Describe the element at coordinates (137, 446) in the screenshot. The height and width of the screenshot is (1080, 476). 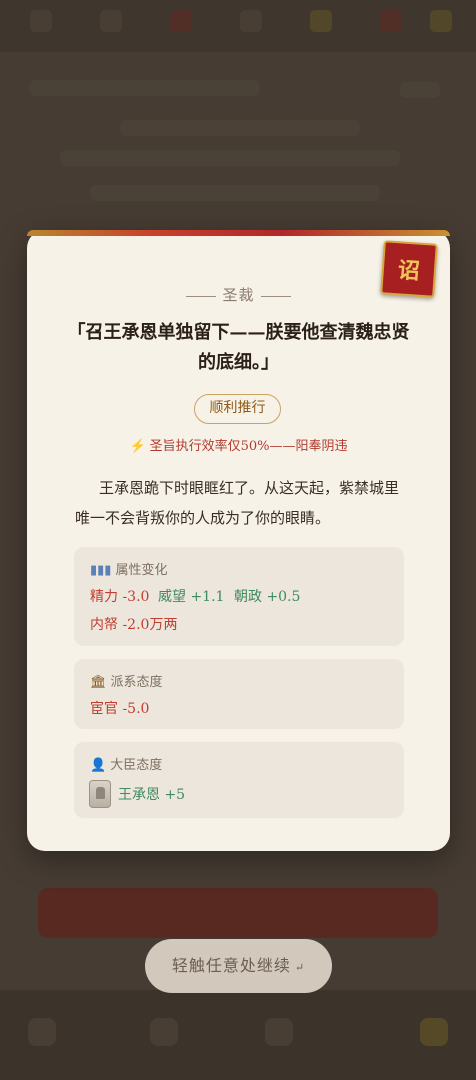
I see `lightning-icon: ⚡` at that location.